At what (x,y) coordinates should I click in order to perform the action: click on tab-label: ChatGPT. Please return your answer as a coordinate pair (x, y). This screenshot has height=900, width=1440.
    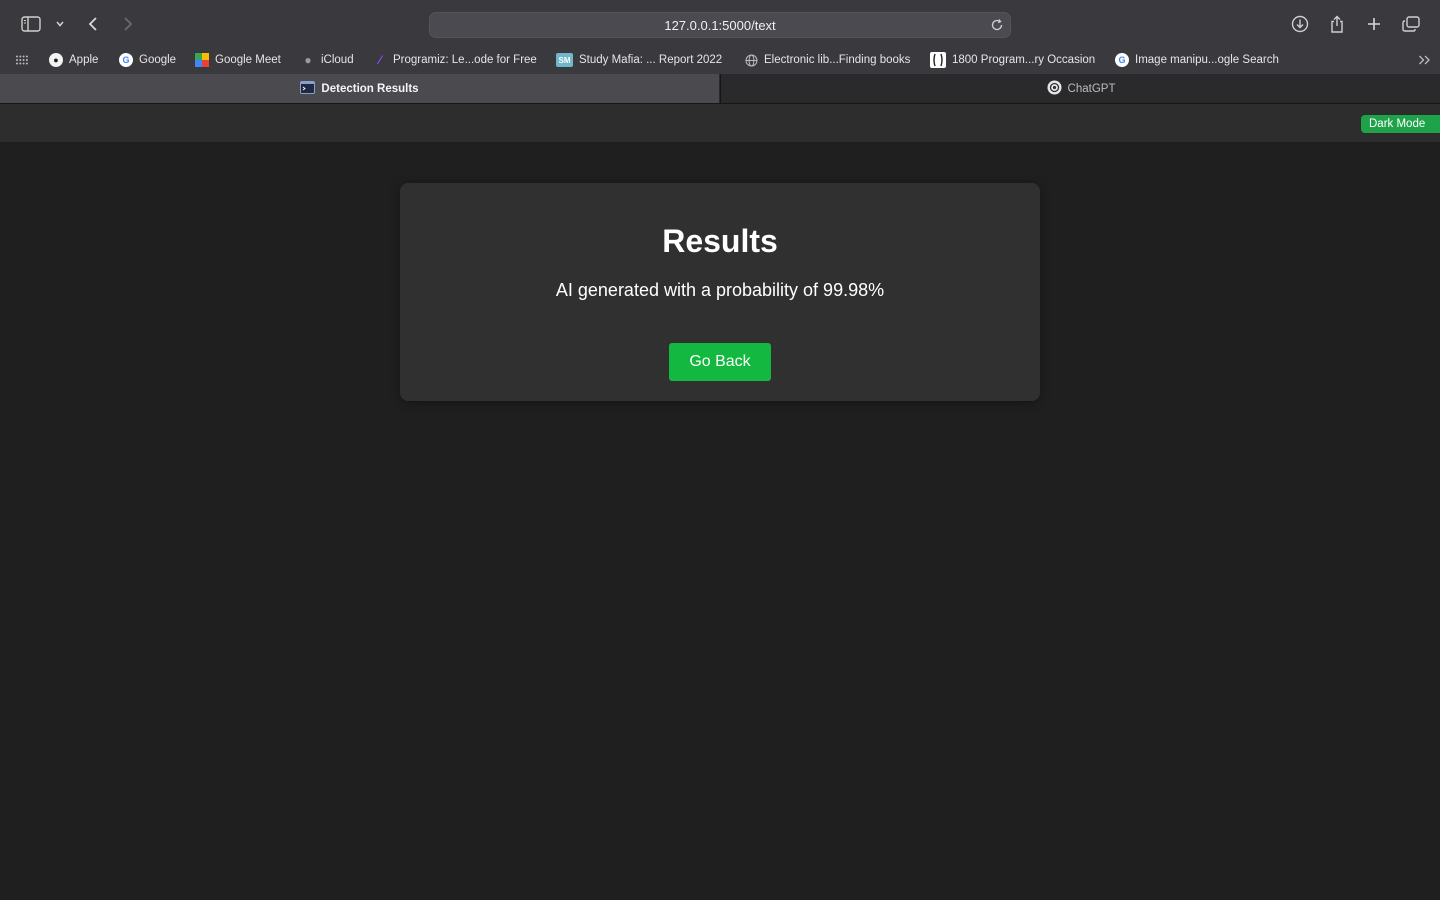
    Looking at the image, I should click on (1091, 88).